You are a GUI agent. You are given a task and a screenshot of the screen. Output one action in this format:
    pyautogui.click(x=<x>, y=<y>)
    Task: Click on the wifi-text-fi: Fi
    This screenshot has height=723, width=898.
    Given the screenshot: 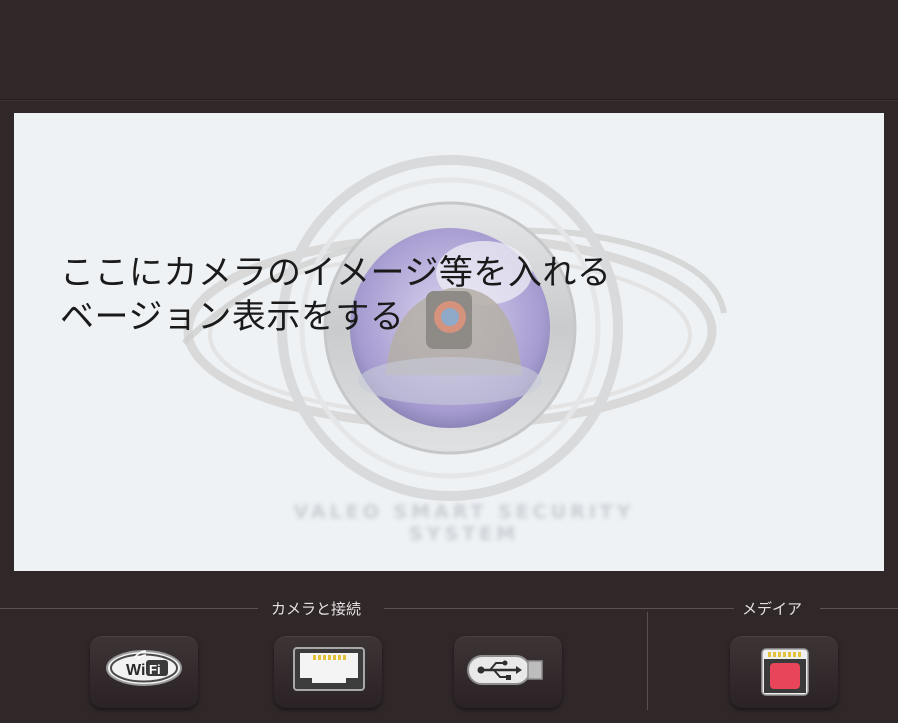 What is the action you would take?
    pyautogui.click(x=155, y=669)
    